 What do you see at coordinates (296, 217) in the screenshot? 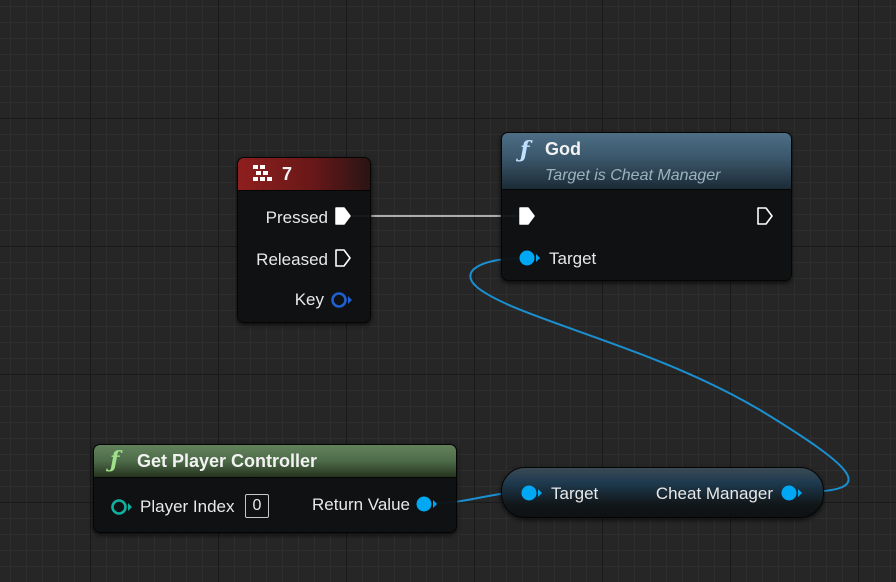
I see `pressed-pin-label: Pressed` at bounding box center [296, 217].